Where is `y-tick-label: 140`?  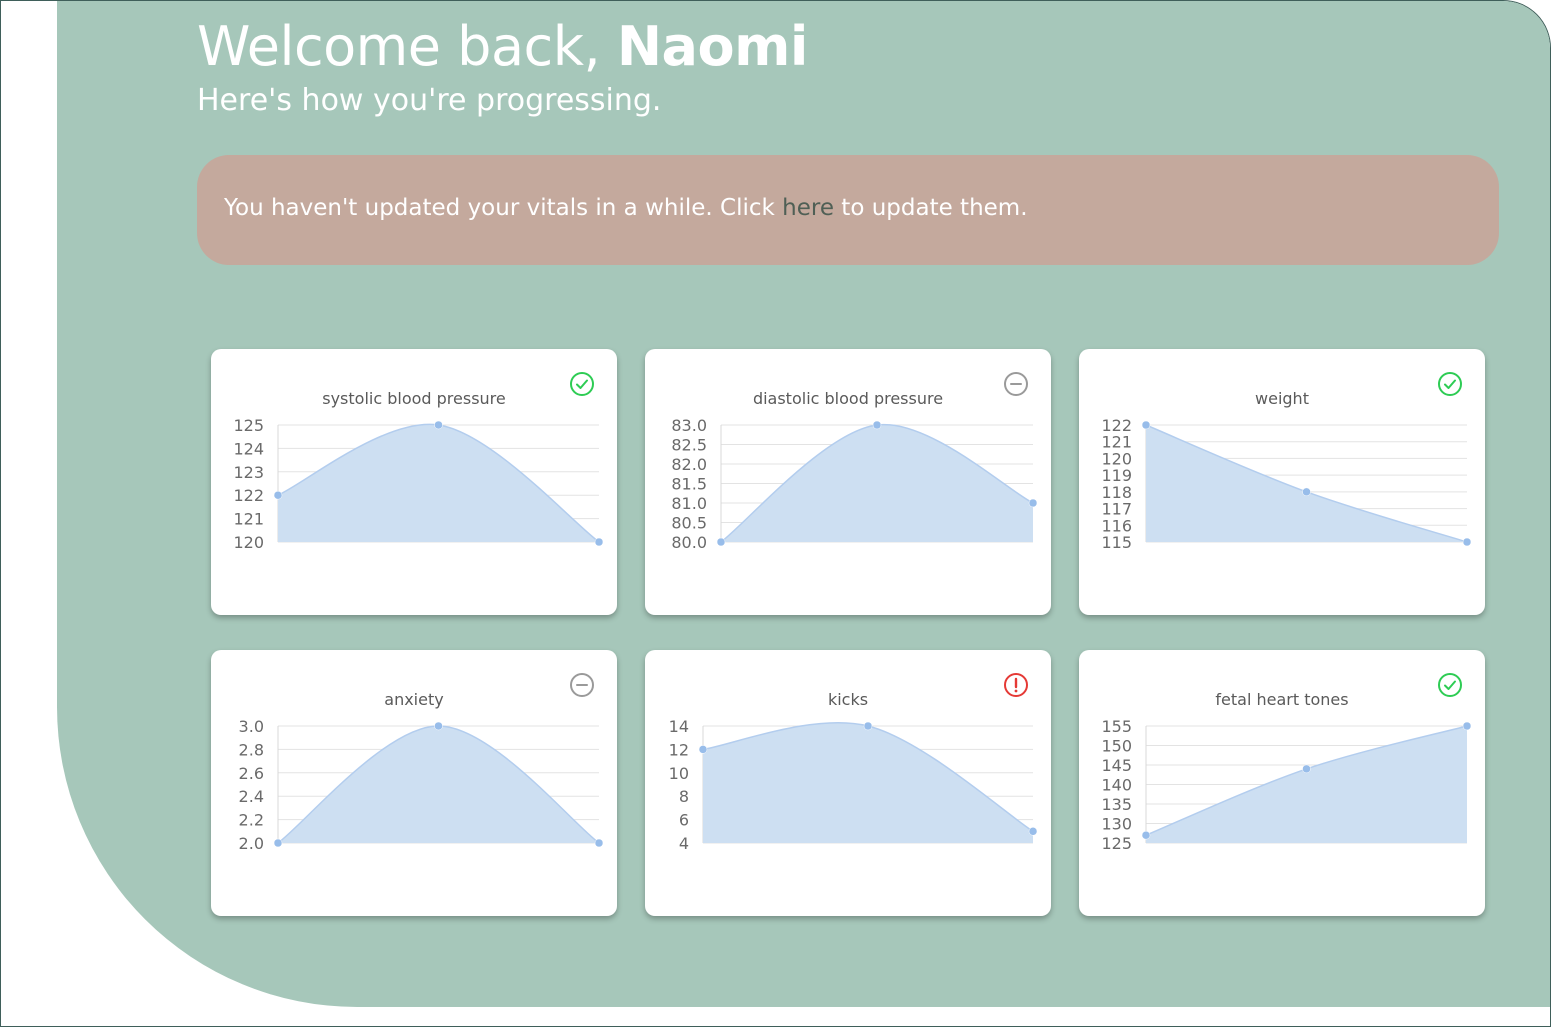
y-tick-label: 140 is located at coordinates (1116, 785).